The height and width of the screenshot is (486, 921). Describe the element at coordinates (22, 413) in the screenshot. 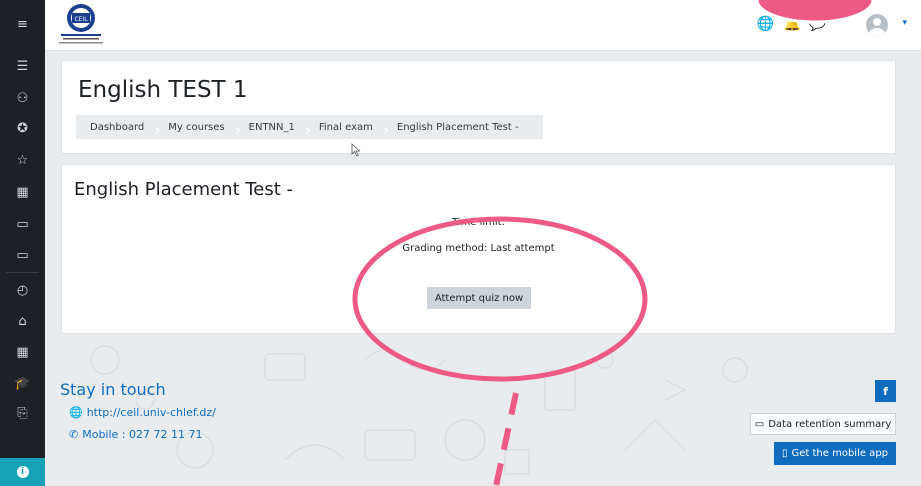

I see `private-files-icon: ⎘` at that location.